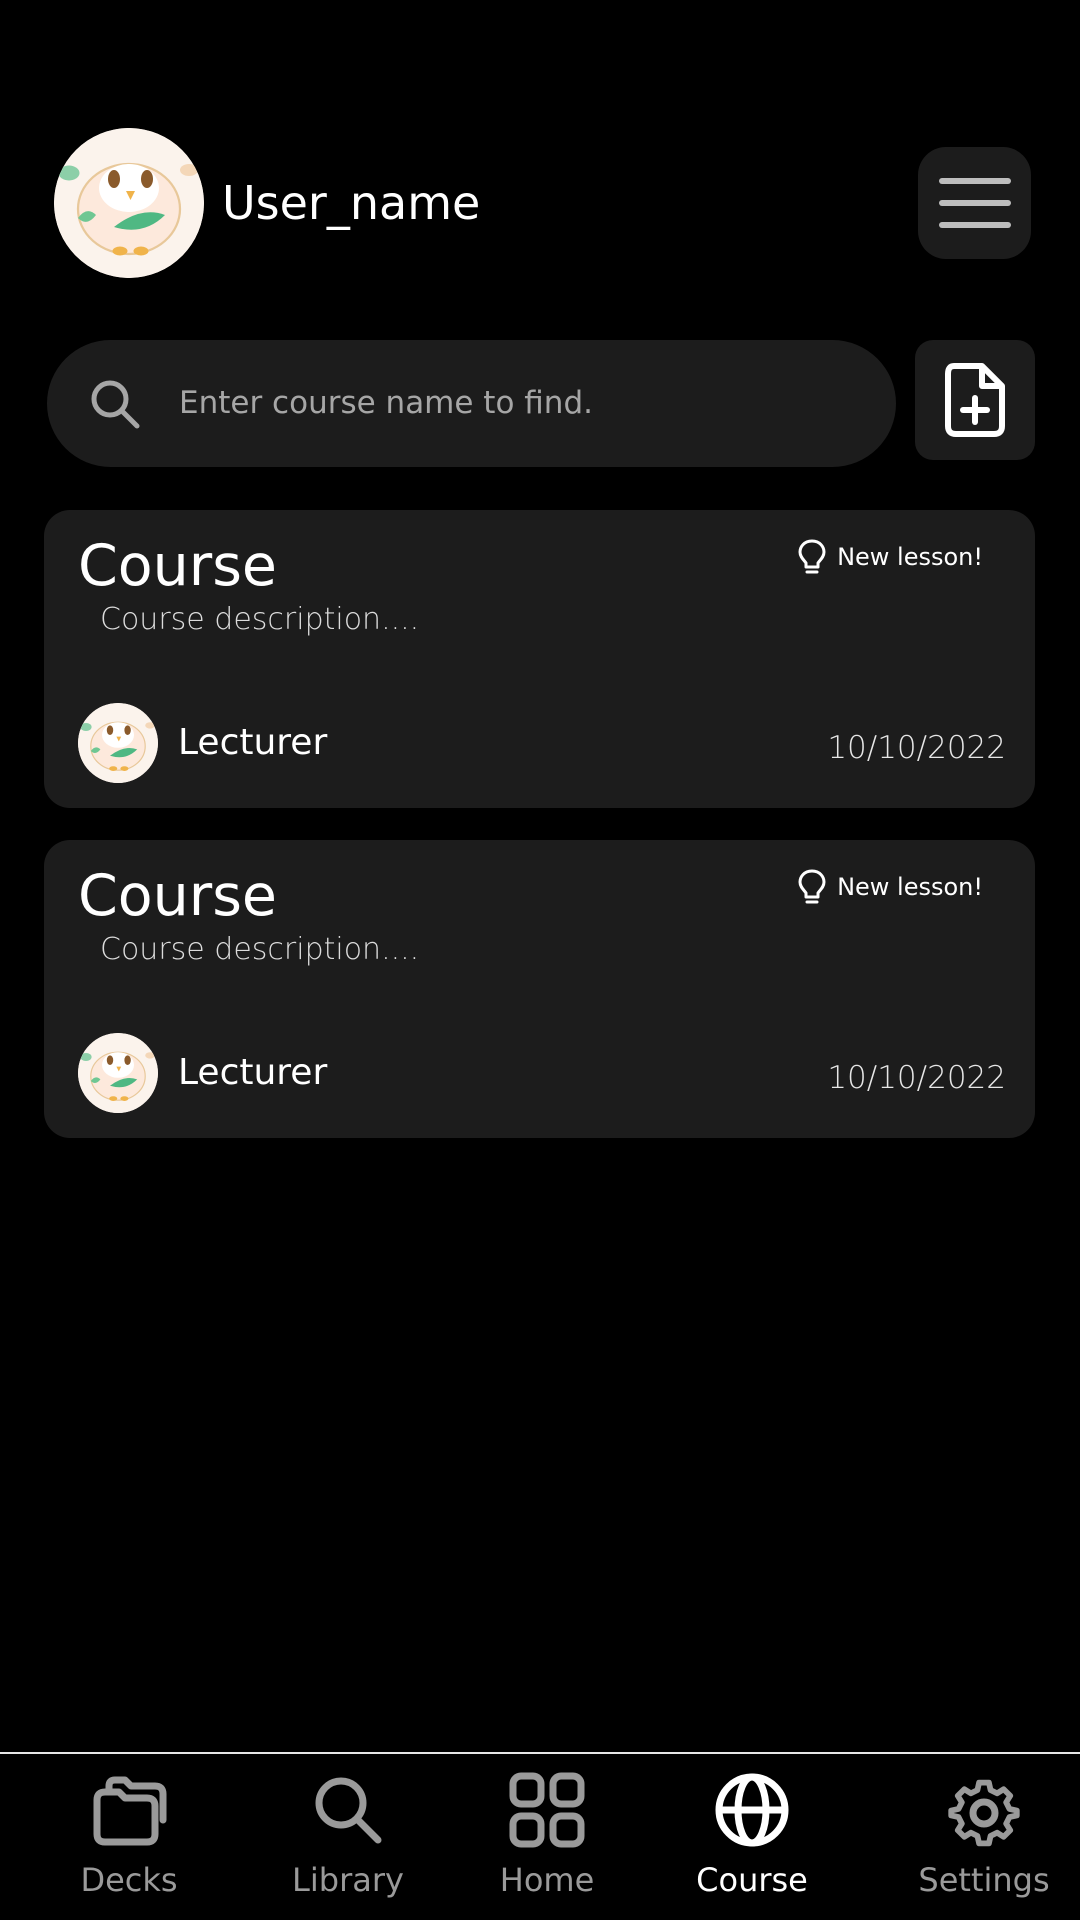 This screenshot has height=1920, width=1080. Describe the element at coordinates (130, 1811) in the screenshot. I see `folder-icon` at that location.